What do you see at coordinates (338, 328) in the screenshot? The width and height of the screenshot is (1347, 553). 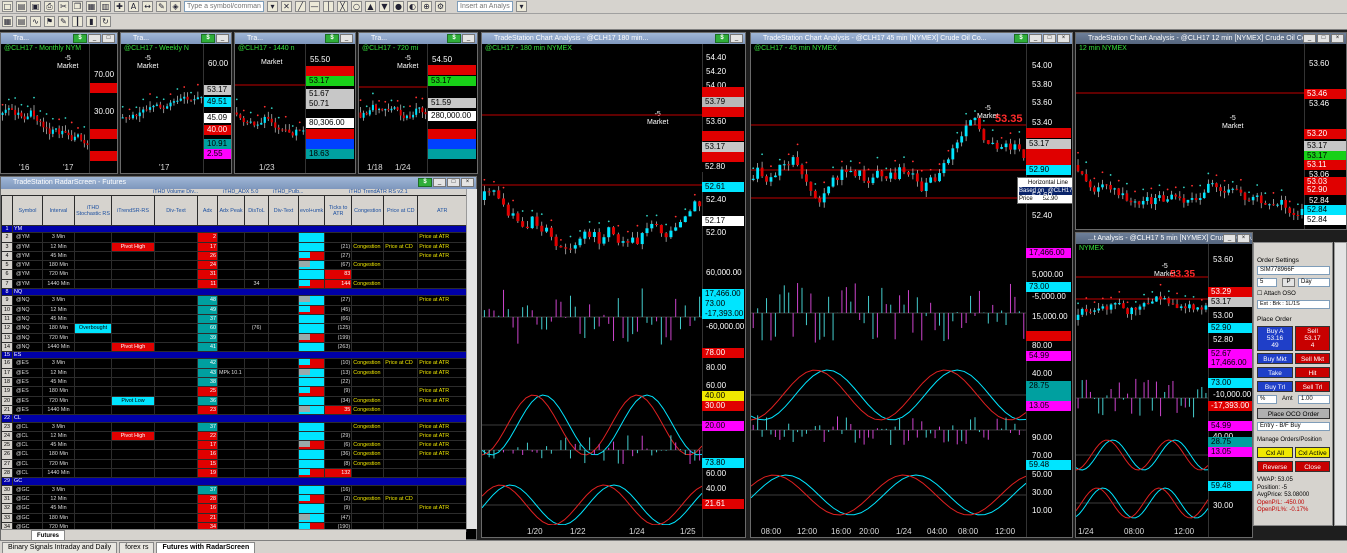 I see `ticks-to-atr-cell: (125)` at bounding box center [338, 328].